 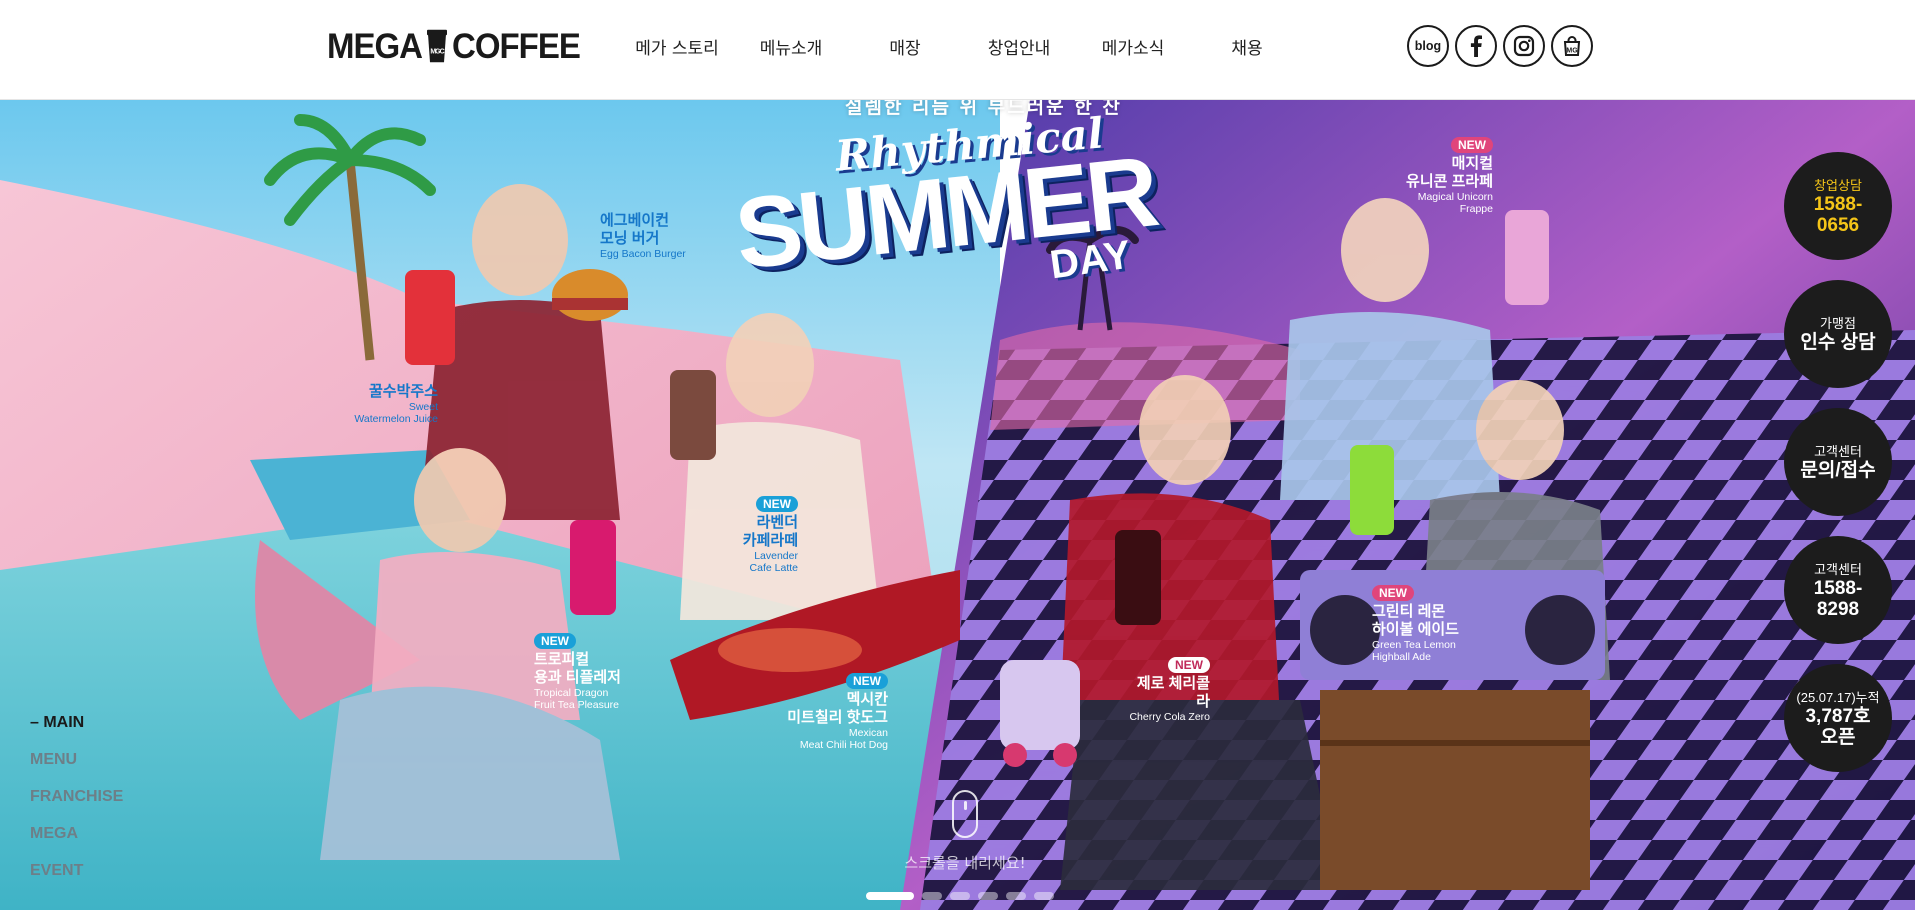 I want to click on facebook-link-button, so click(x=1476, y=46).